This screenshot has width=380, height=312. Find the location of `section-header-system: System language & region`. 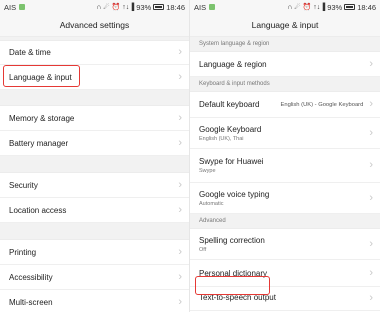

section-header-system: System language & region is located at coordinates (285, 44).